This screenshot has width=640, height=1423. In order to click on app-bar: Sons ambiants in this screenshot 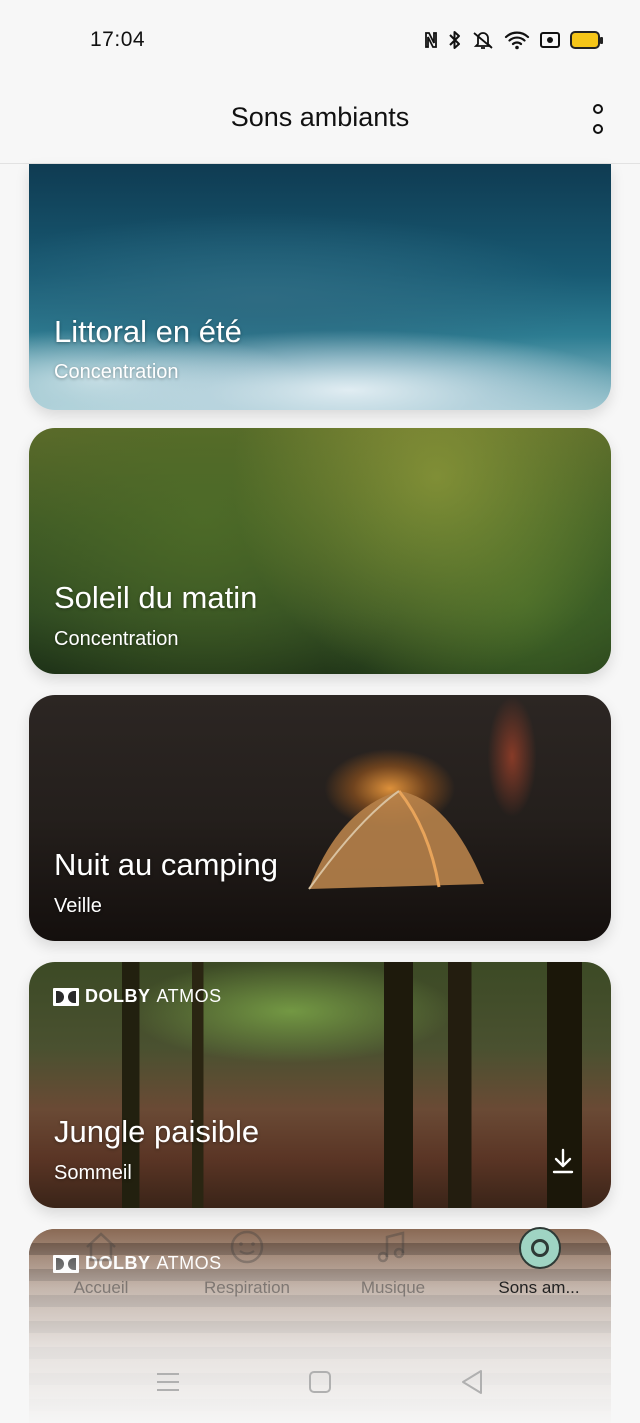, I will do `click(320, 122)`.